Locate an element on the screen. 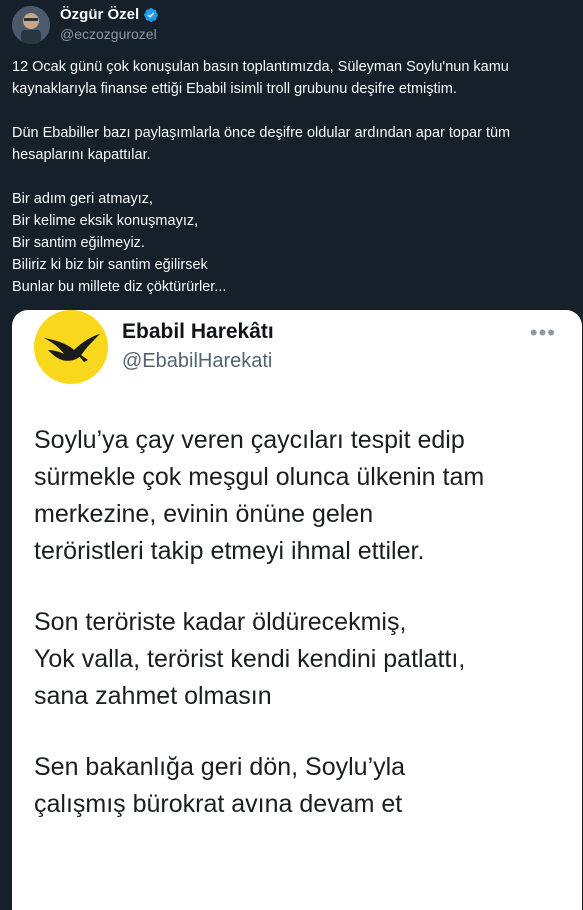 The width and height of the screenshot is (583, 910). tweet-line: Bir kelime eksik konuşmayız, is located at coordinates (105, 221).